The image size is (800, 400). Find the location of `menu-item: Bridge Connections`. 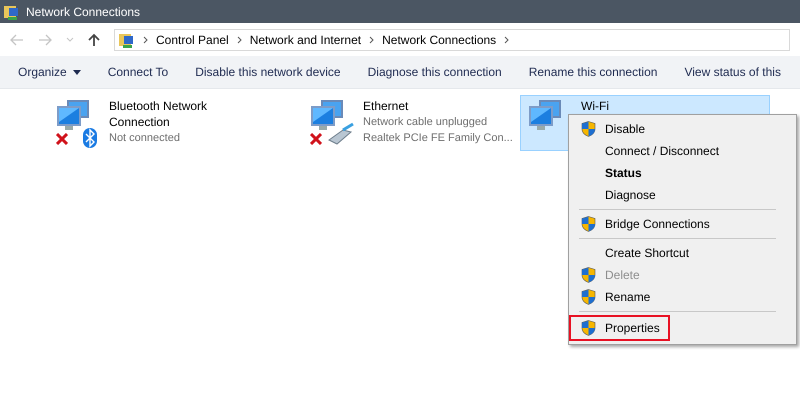

menu-item: Bridge Connections is located at coordinates (682, 224).